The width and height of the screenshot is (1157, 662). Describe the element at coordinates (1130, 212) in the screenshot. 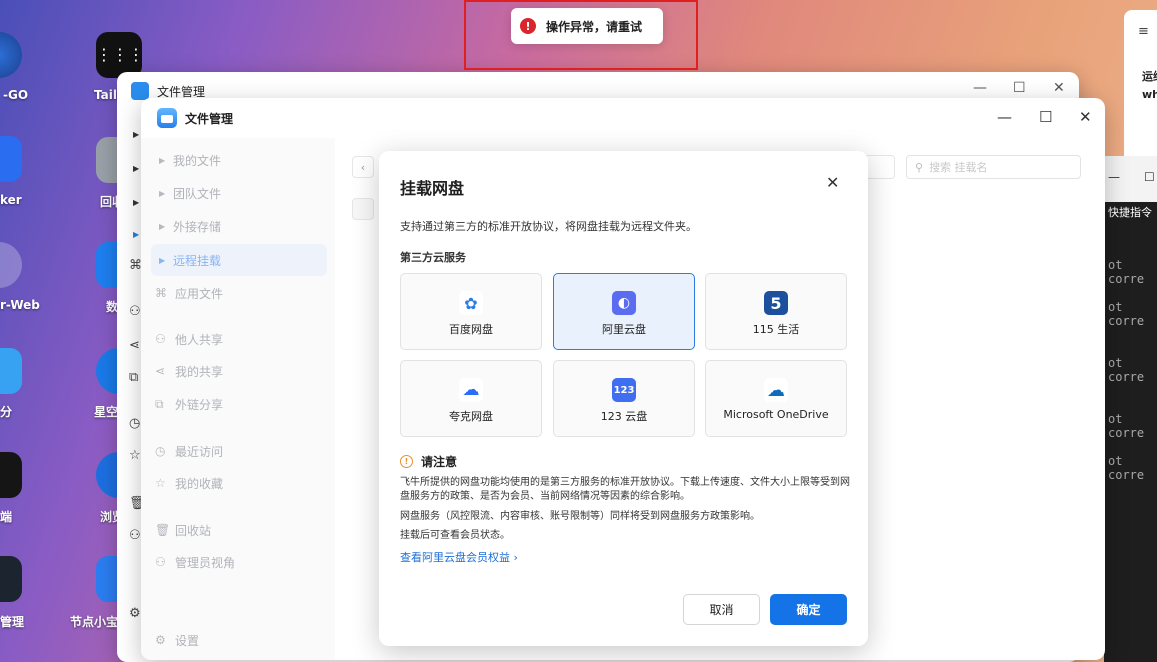

I see `quick-command-tab: 快捷指令` at that location.